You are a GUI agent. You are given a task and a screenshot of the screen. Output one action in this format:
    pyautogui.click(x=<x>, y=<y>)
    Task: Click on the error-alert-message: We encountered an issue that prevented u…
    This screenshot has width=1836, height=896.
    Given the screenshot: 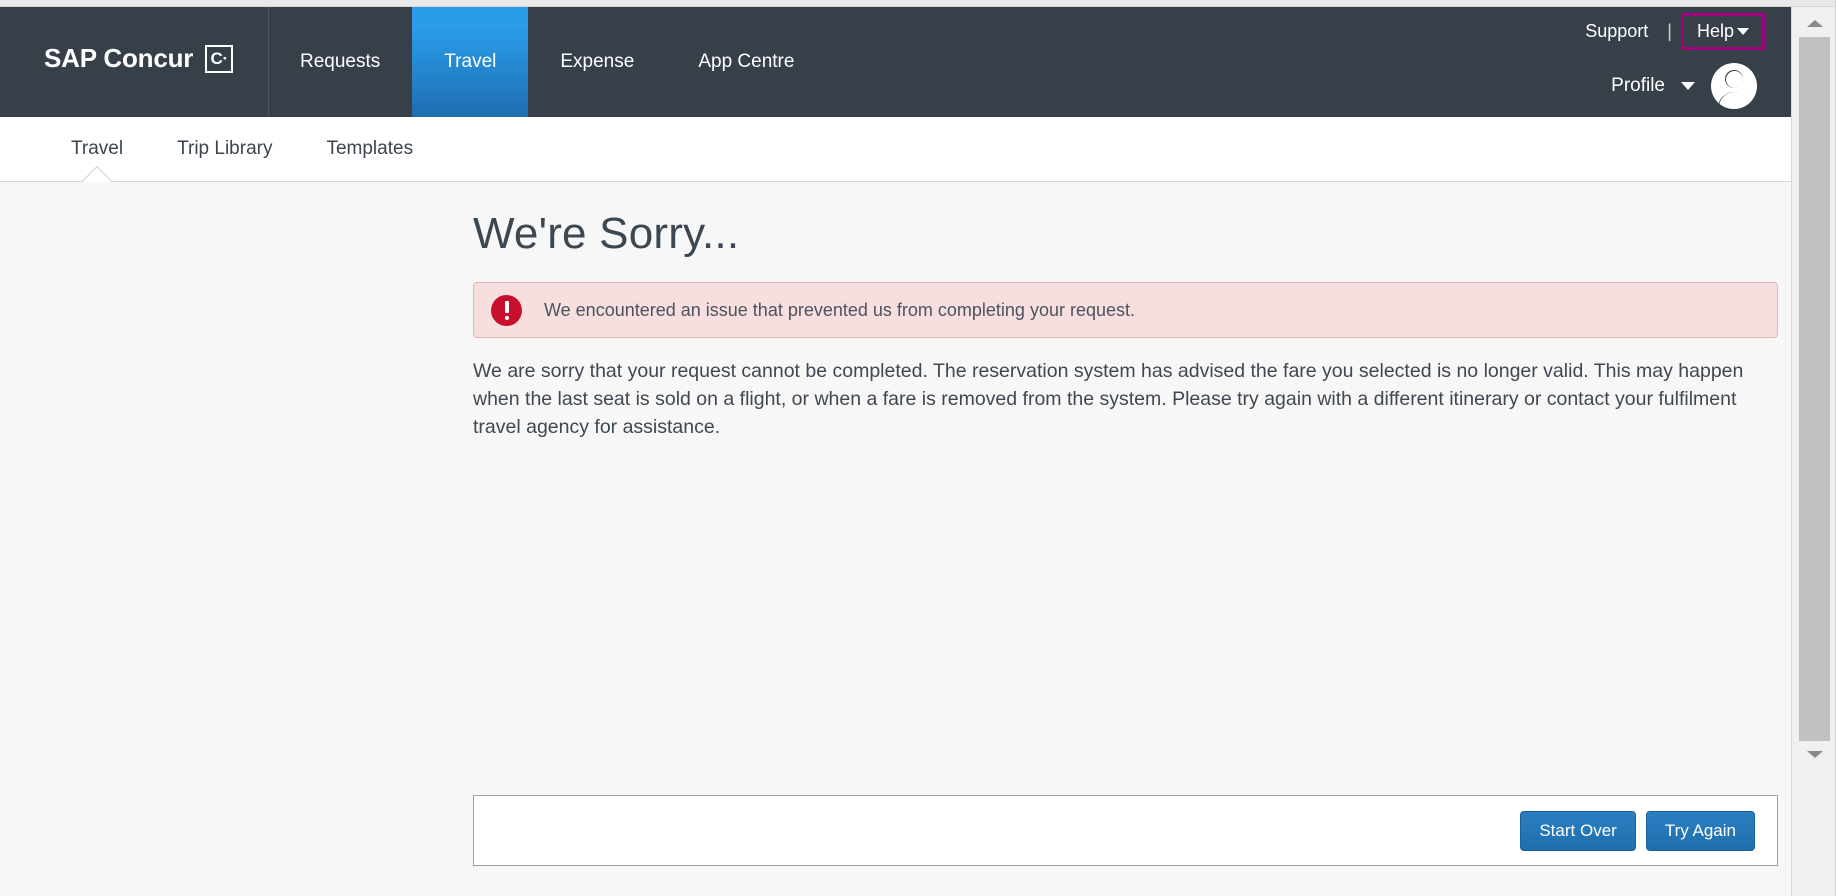 What is the action you would take?
    pyautogui.click(x=840, y=309)
    